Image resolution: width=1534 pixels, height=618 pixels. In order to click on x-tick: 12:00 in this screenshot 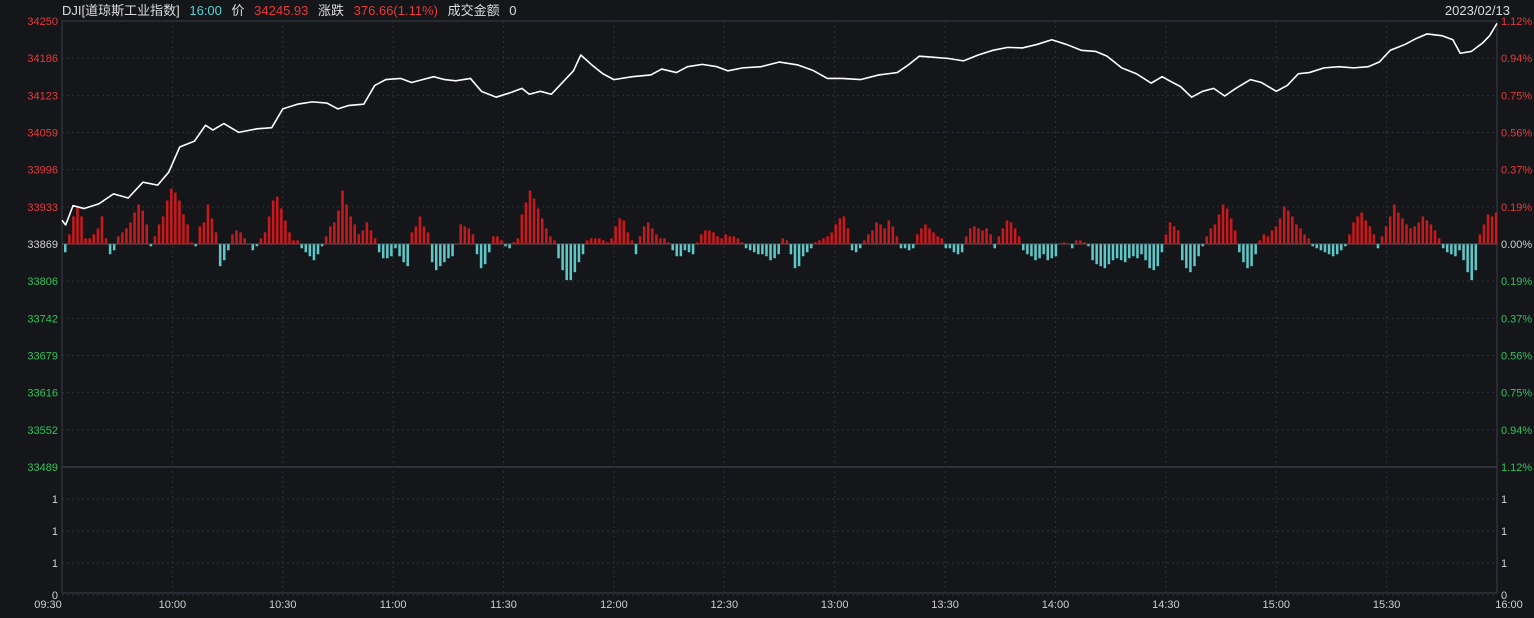, I will do `click(614, 605)`.